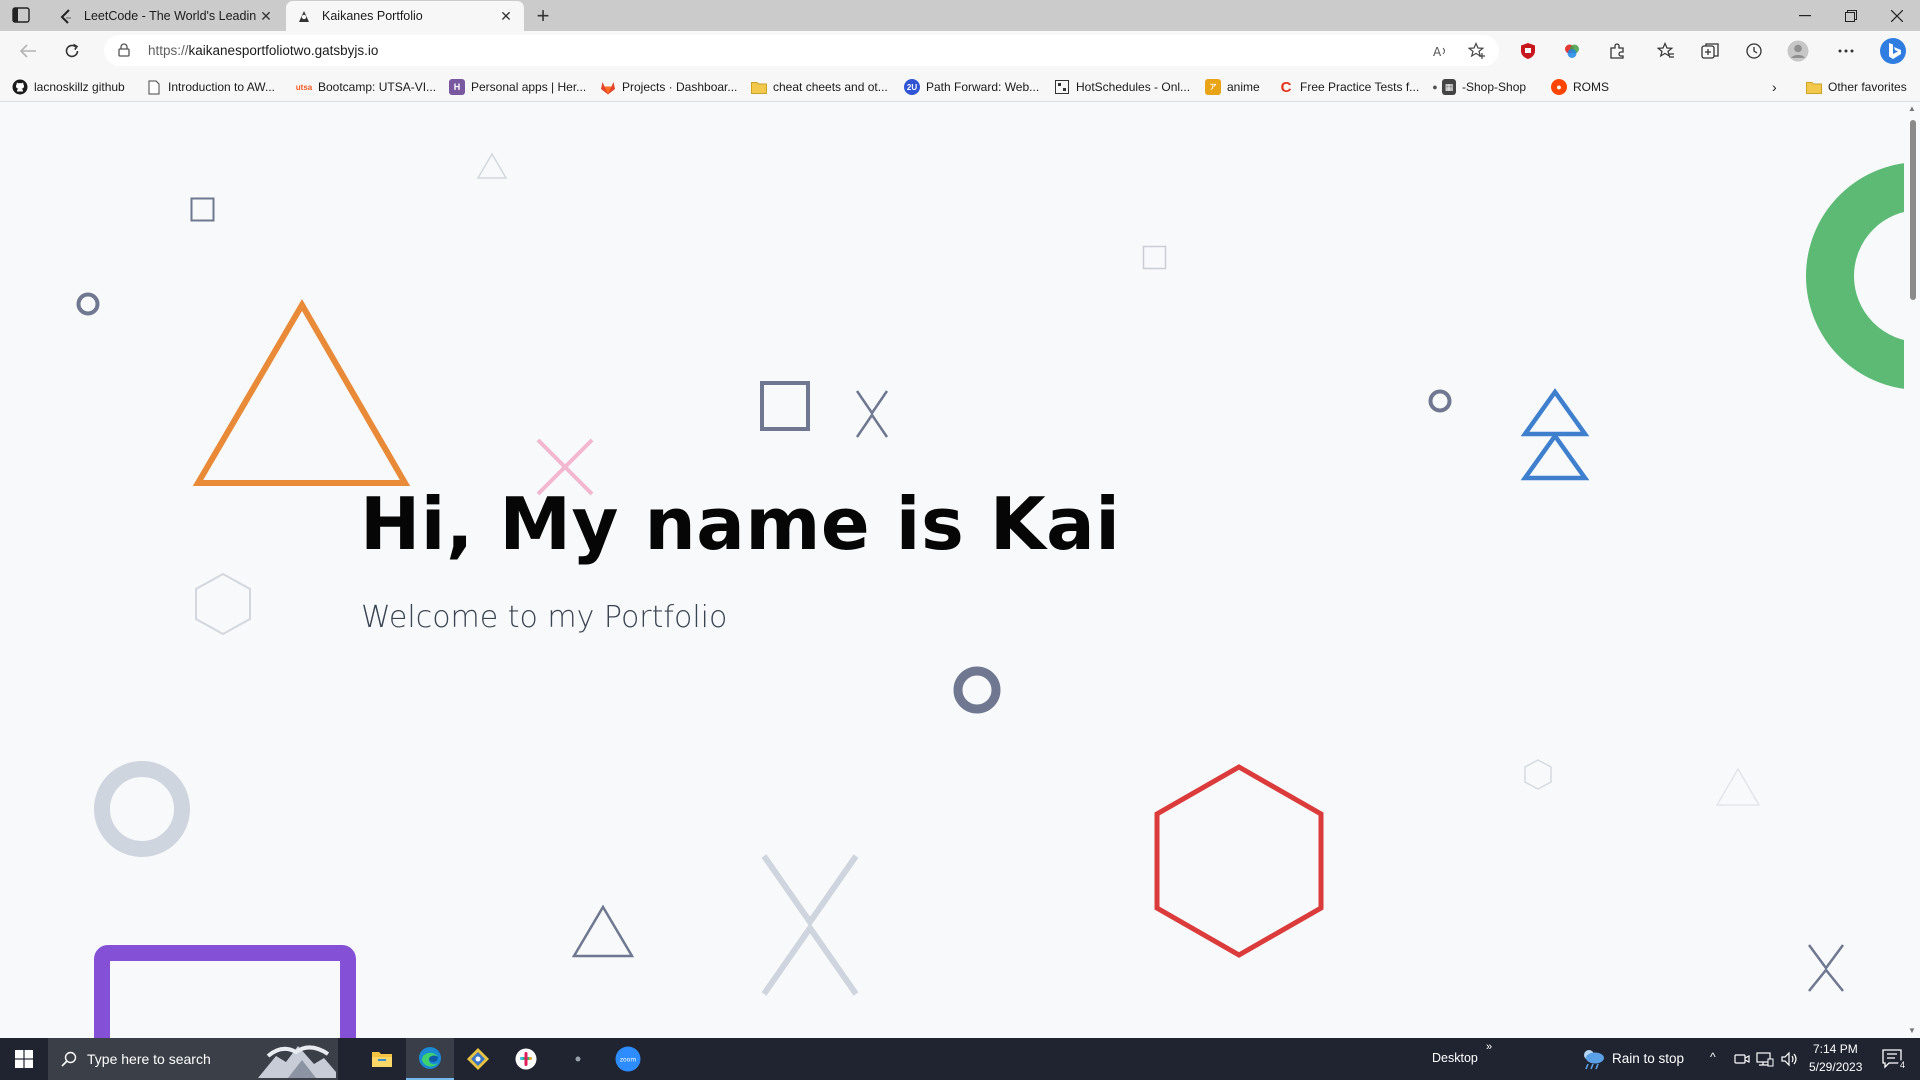 The image size is (1920, 1080). Describe the element at coordinates (1713, 1057) in the screenshot. I see `chevron-up-icon: ^` at that location.